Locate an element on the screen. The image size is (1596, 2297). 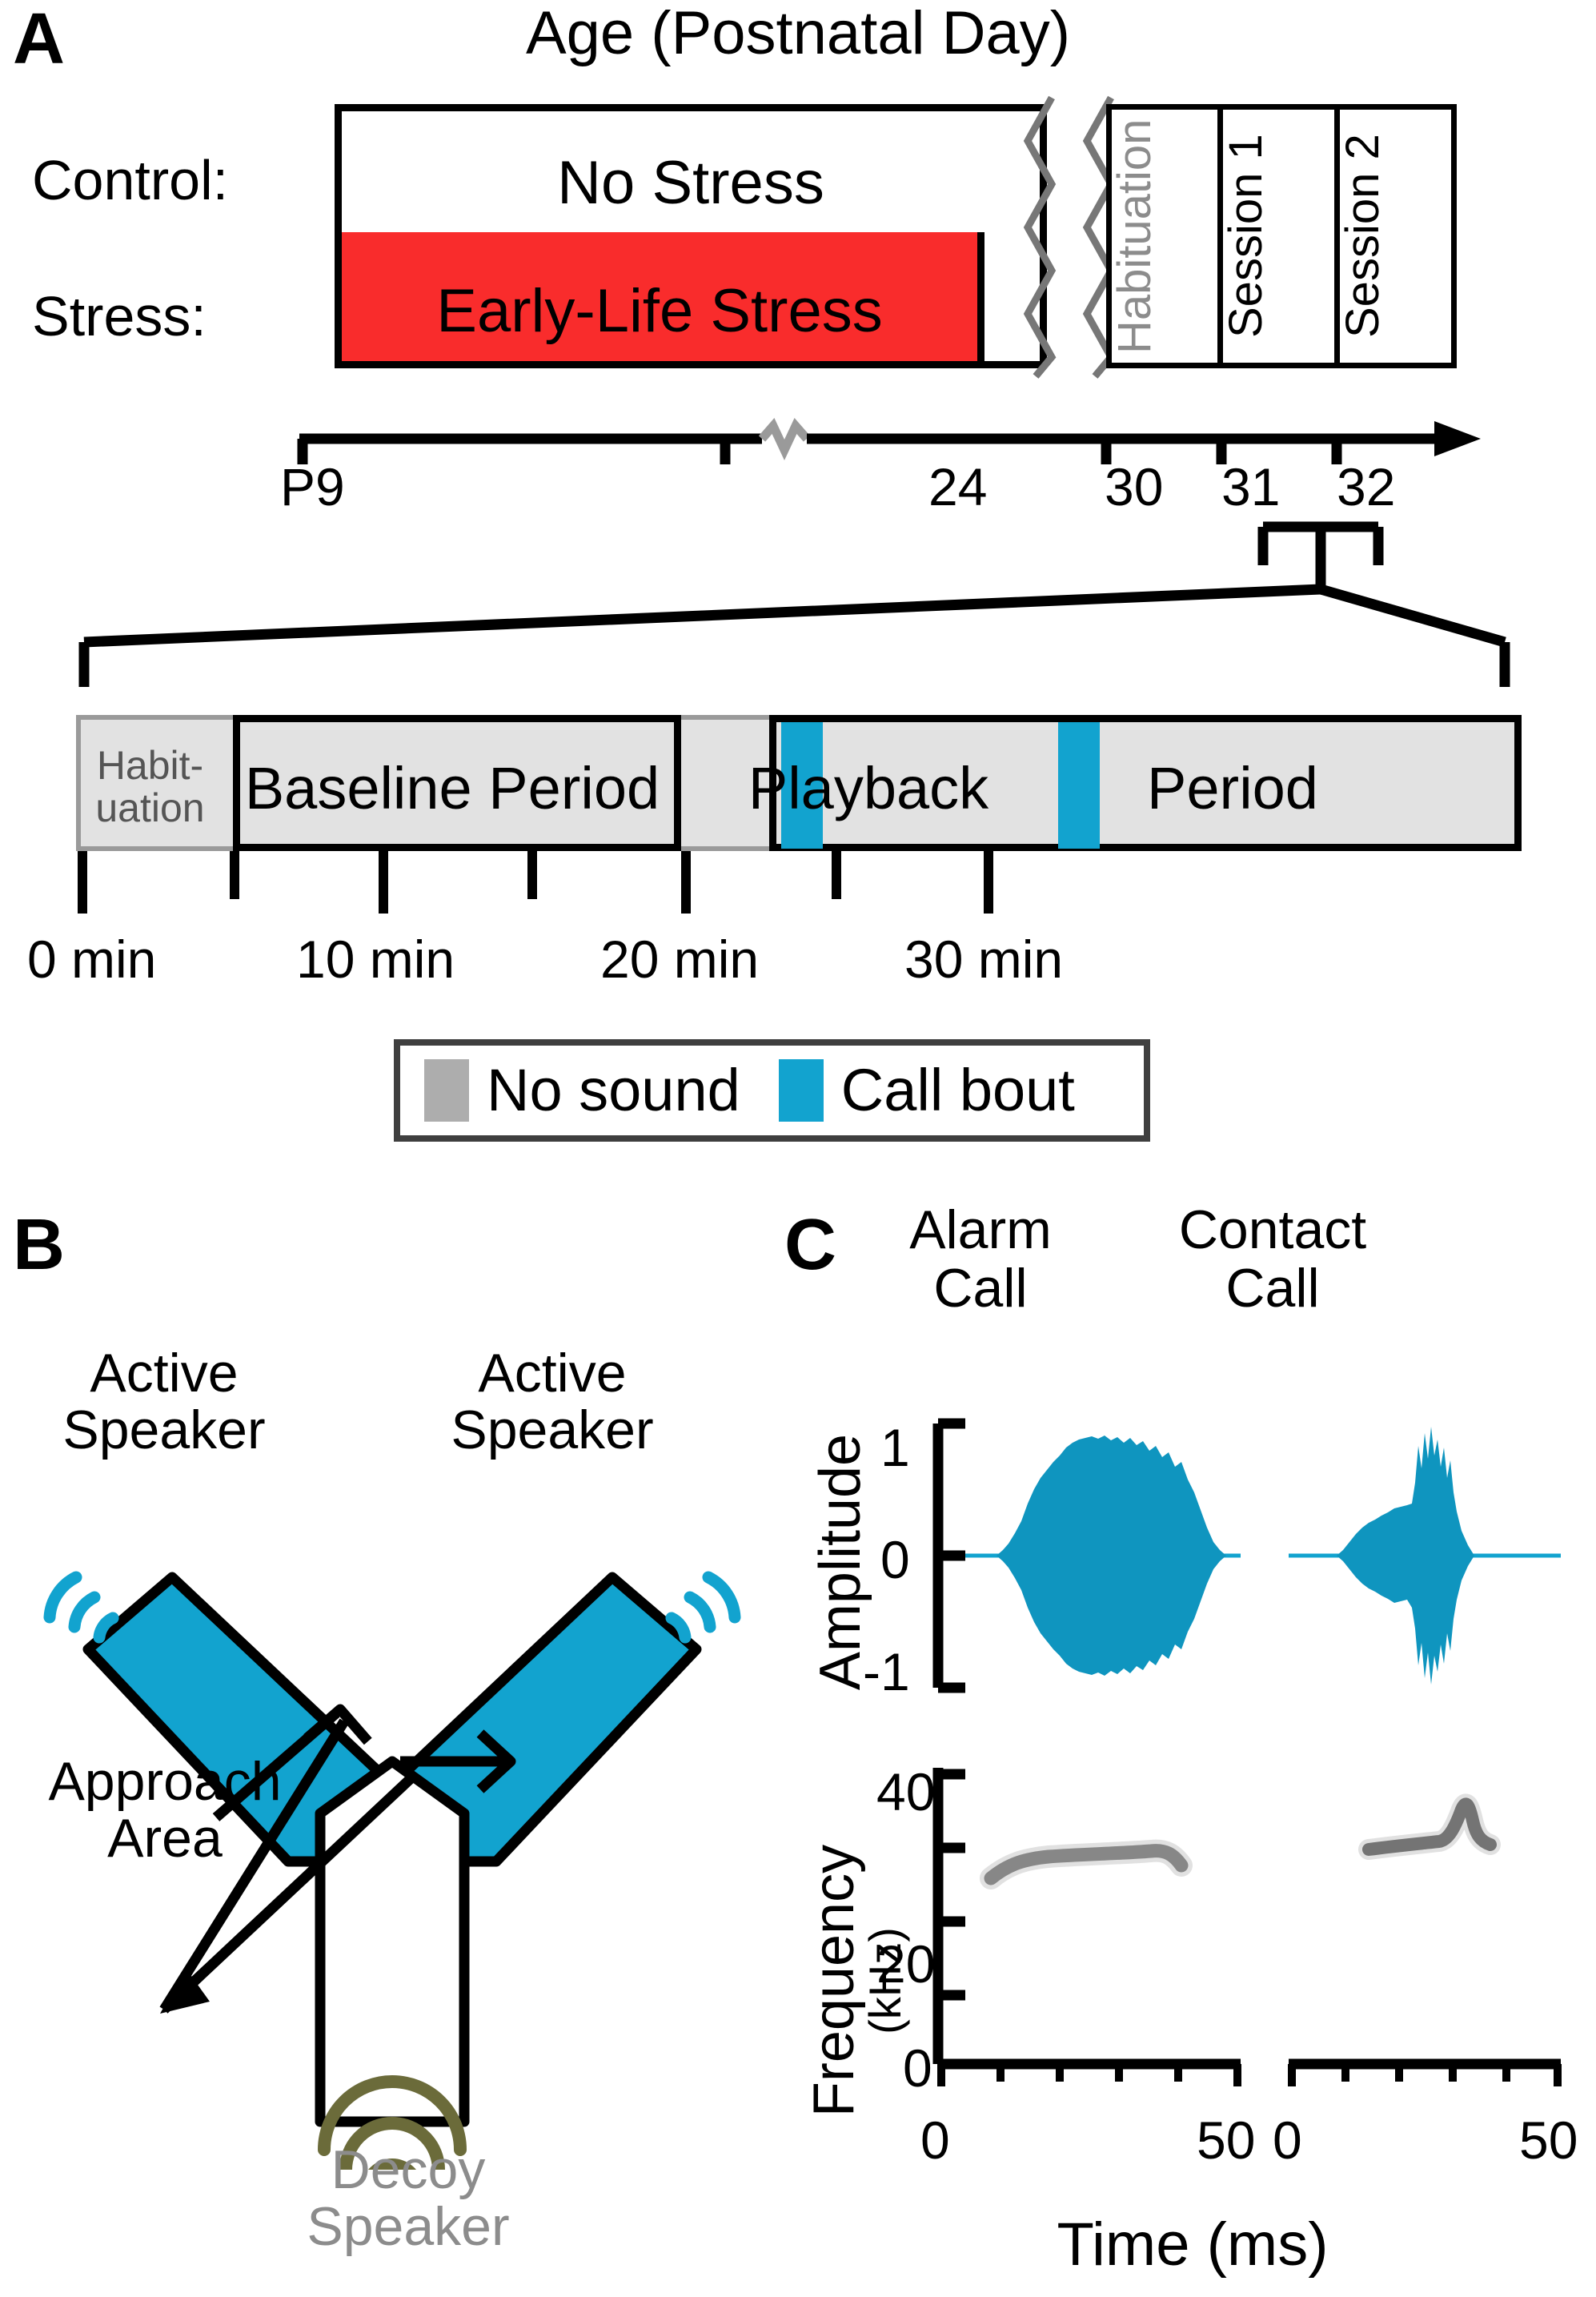
age-tick-p9: P9 is located at coordinates (312, 486).